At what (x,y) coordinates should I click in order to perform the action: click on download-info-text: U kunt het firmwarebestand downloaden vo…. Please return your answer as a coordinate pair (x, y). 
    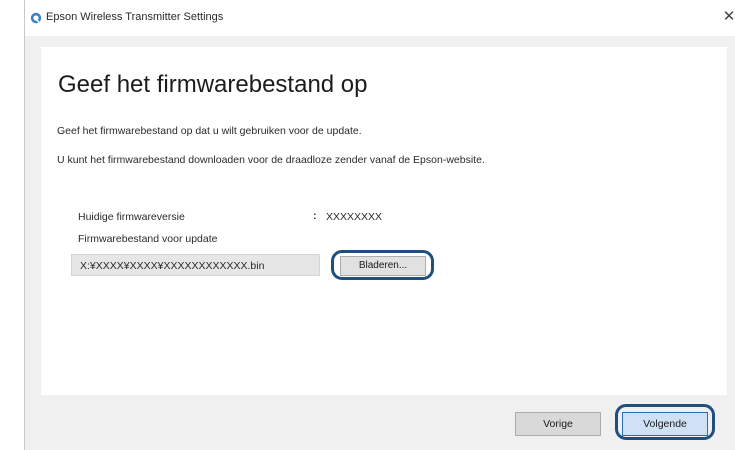
    Looking at the image, I should click on (271, 160).